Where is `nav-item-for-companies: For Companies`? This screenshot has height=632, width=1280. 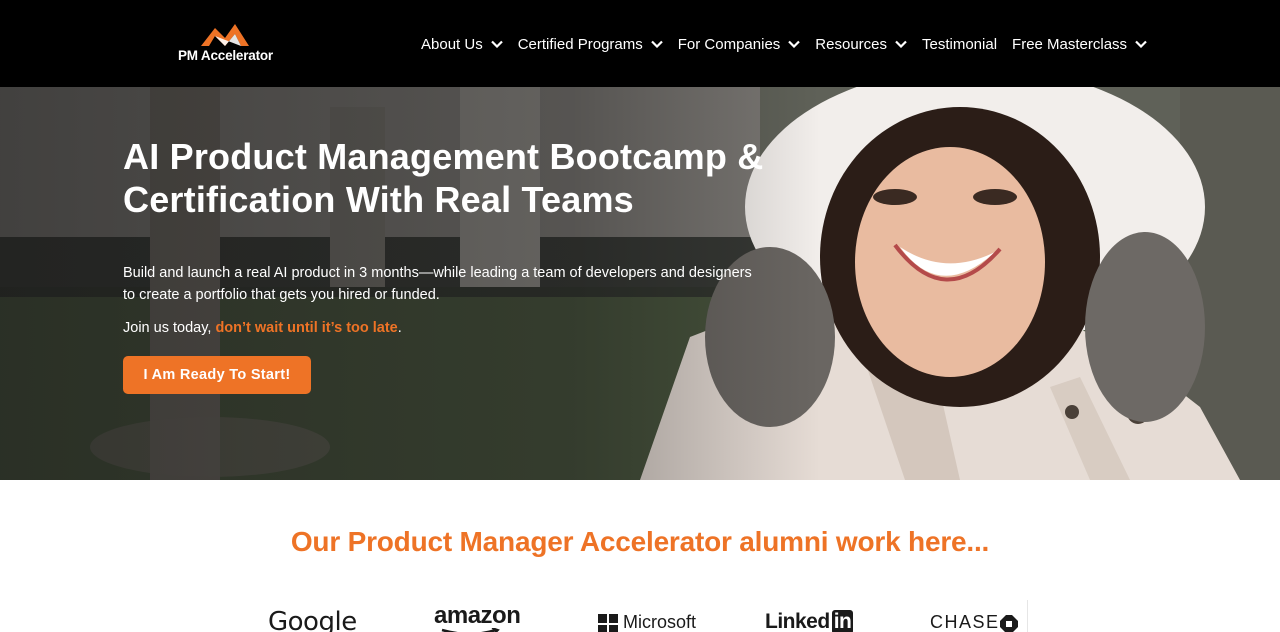
nav-item-for-companies: For Companies is located at coordinates (739, 44).